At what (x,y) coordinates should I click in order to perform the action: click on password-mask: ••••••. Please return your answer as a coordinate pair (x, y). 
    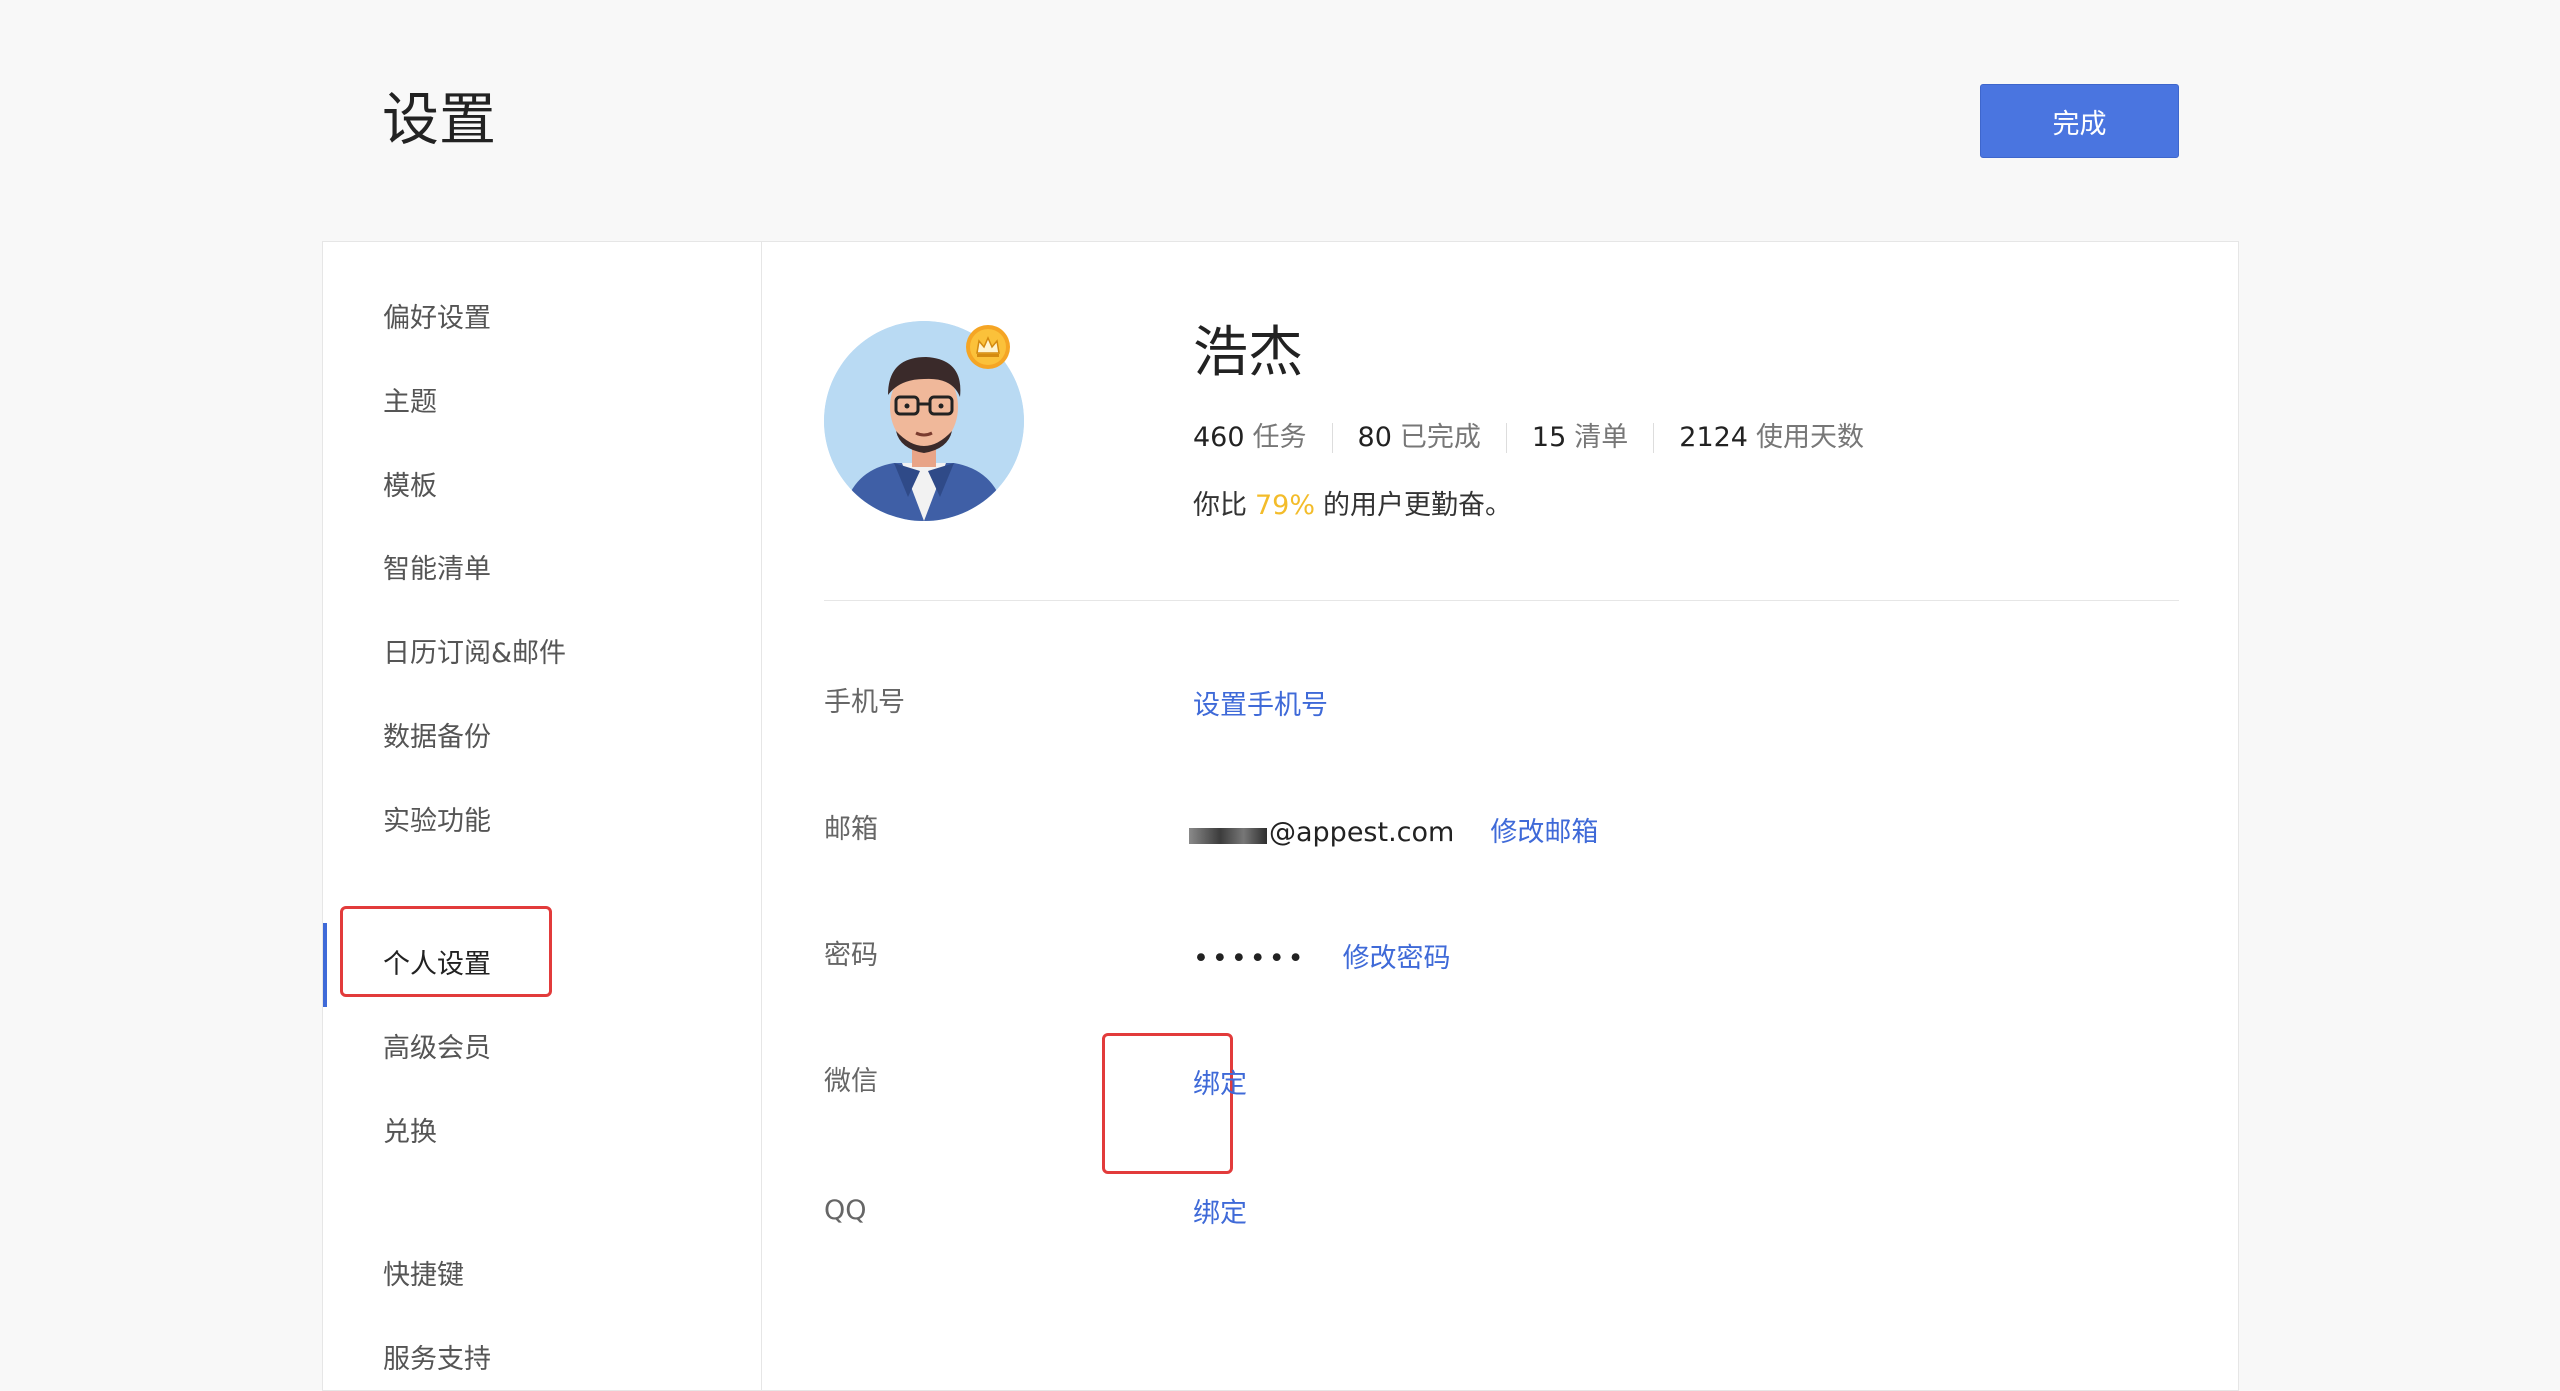
    Looking at the image, I should click on (1250, 958).